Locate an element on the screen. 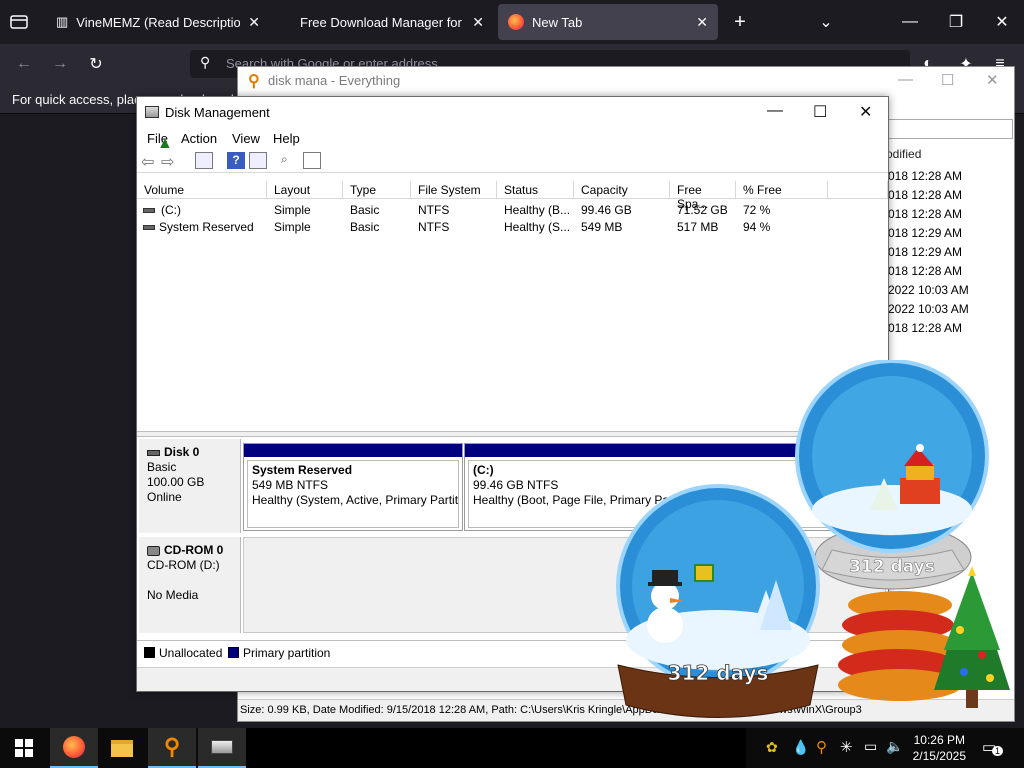 The image size is (1024, 768). forward-icon: → is located at coordinates (60, 64).